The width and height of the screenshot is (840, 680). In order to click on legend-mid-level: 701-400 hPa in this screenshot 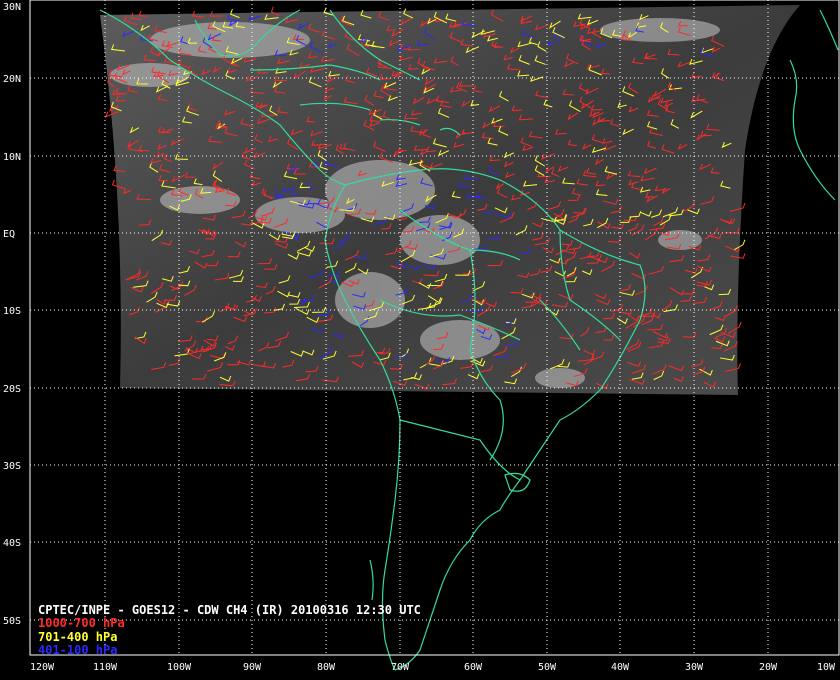, I will do `click(78, 637)`.